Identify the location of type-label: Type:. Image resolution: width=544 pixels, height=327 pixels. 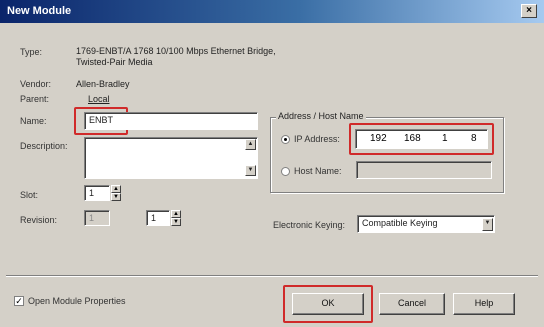
(31, 52).